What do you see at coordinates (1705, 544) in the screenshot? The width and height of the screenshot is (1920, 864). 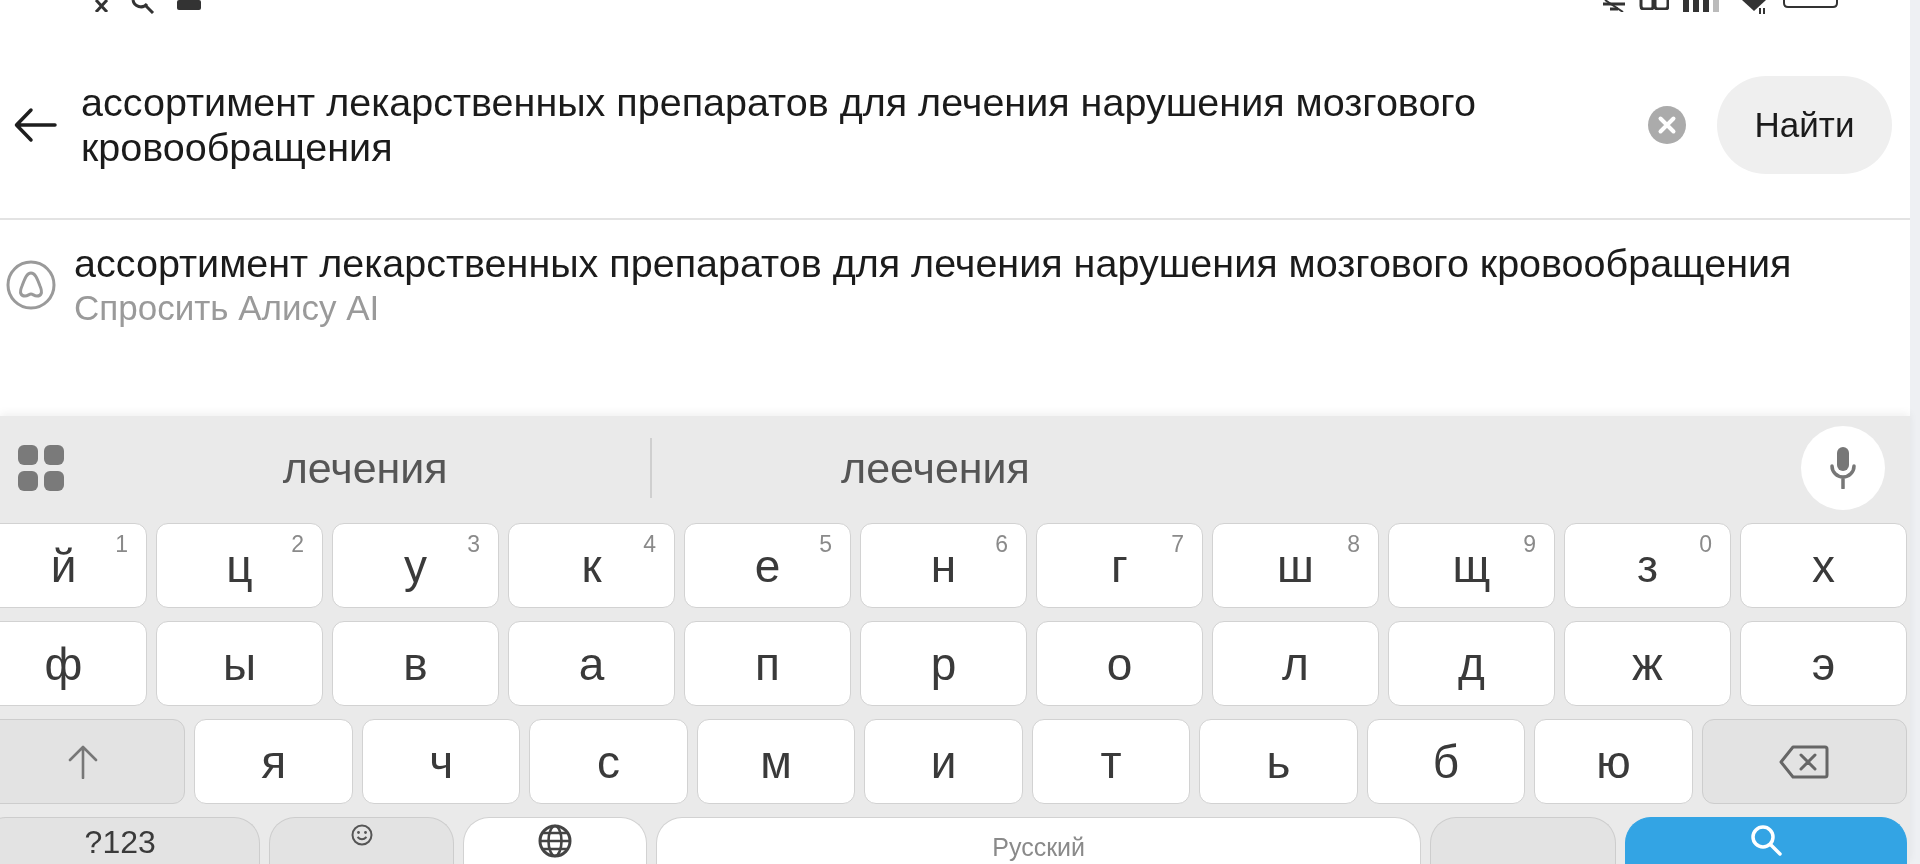 I see `key-number-hint: 0` at bounding box center [1705, 544].